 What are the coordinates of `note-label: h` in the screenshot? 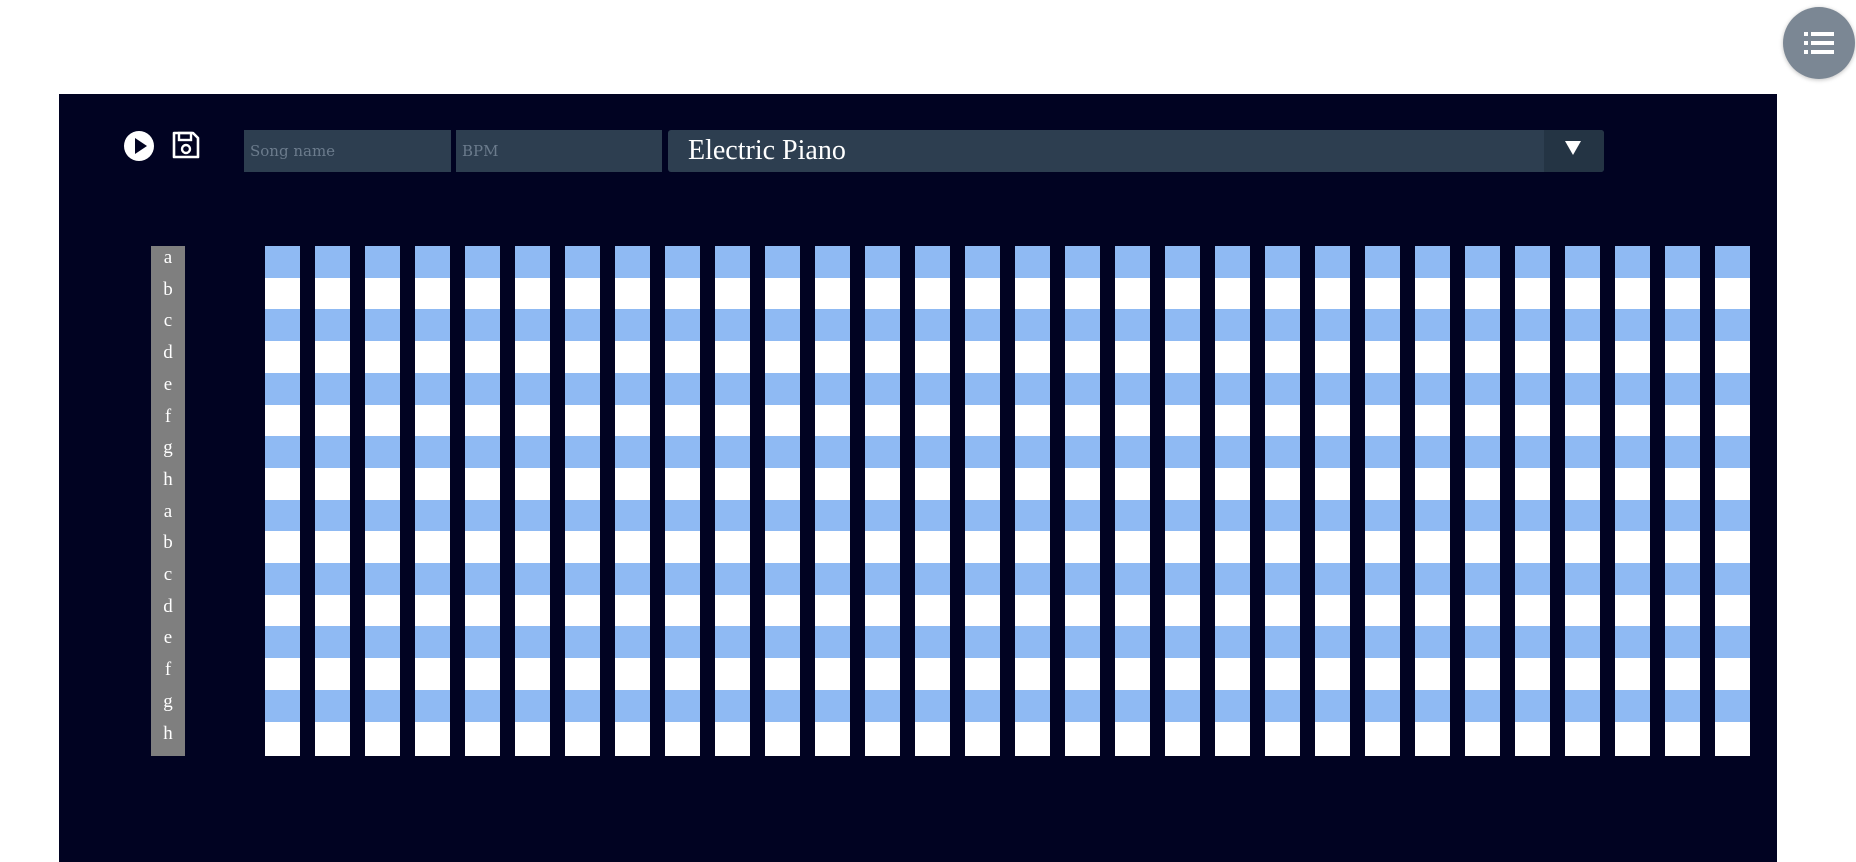 It's located at (168, 739).